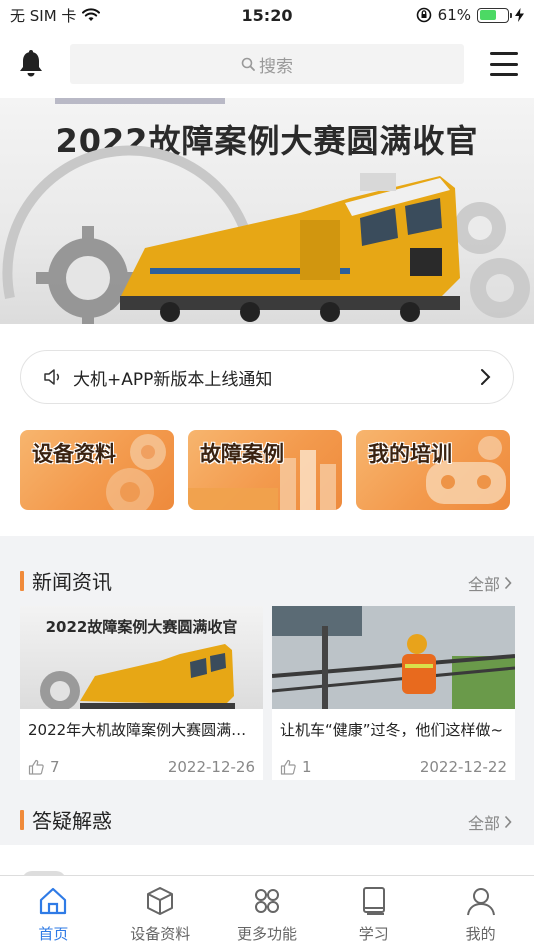 The height and width of the screenshot is (950, 534). I want to click on quick-entry-my-training: 我的培训, so click(433, 470).